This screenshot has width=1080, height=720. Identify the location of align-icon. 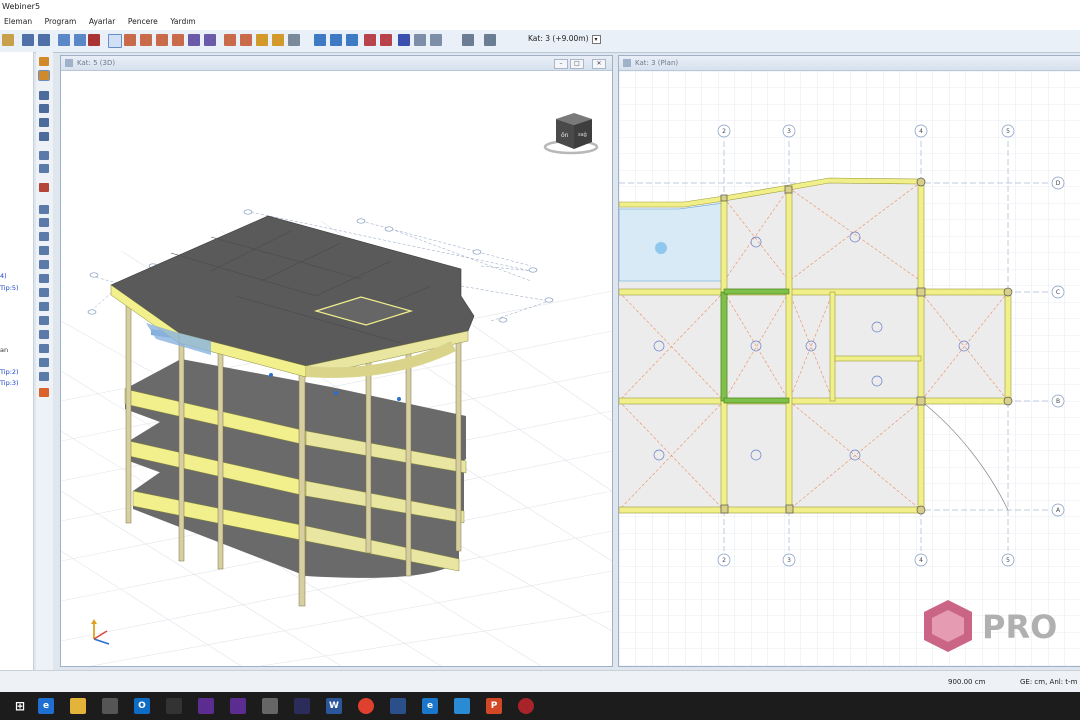
(490, 40).